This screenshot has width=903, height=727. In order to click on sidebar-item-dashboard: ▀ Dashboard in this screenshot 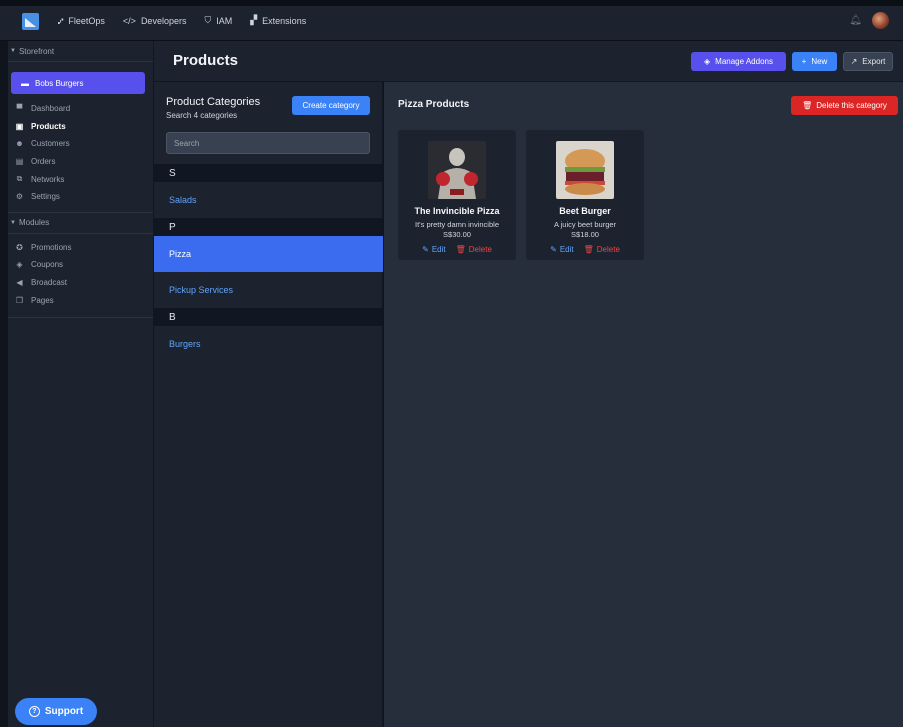, I will do `click(80, 109)`.